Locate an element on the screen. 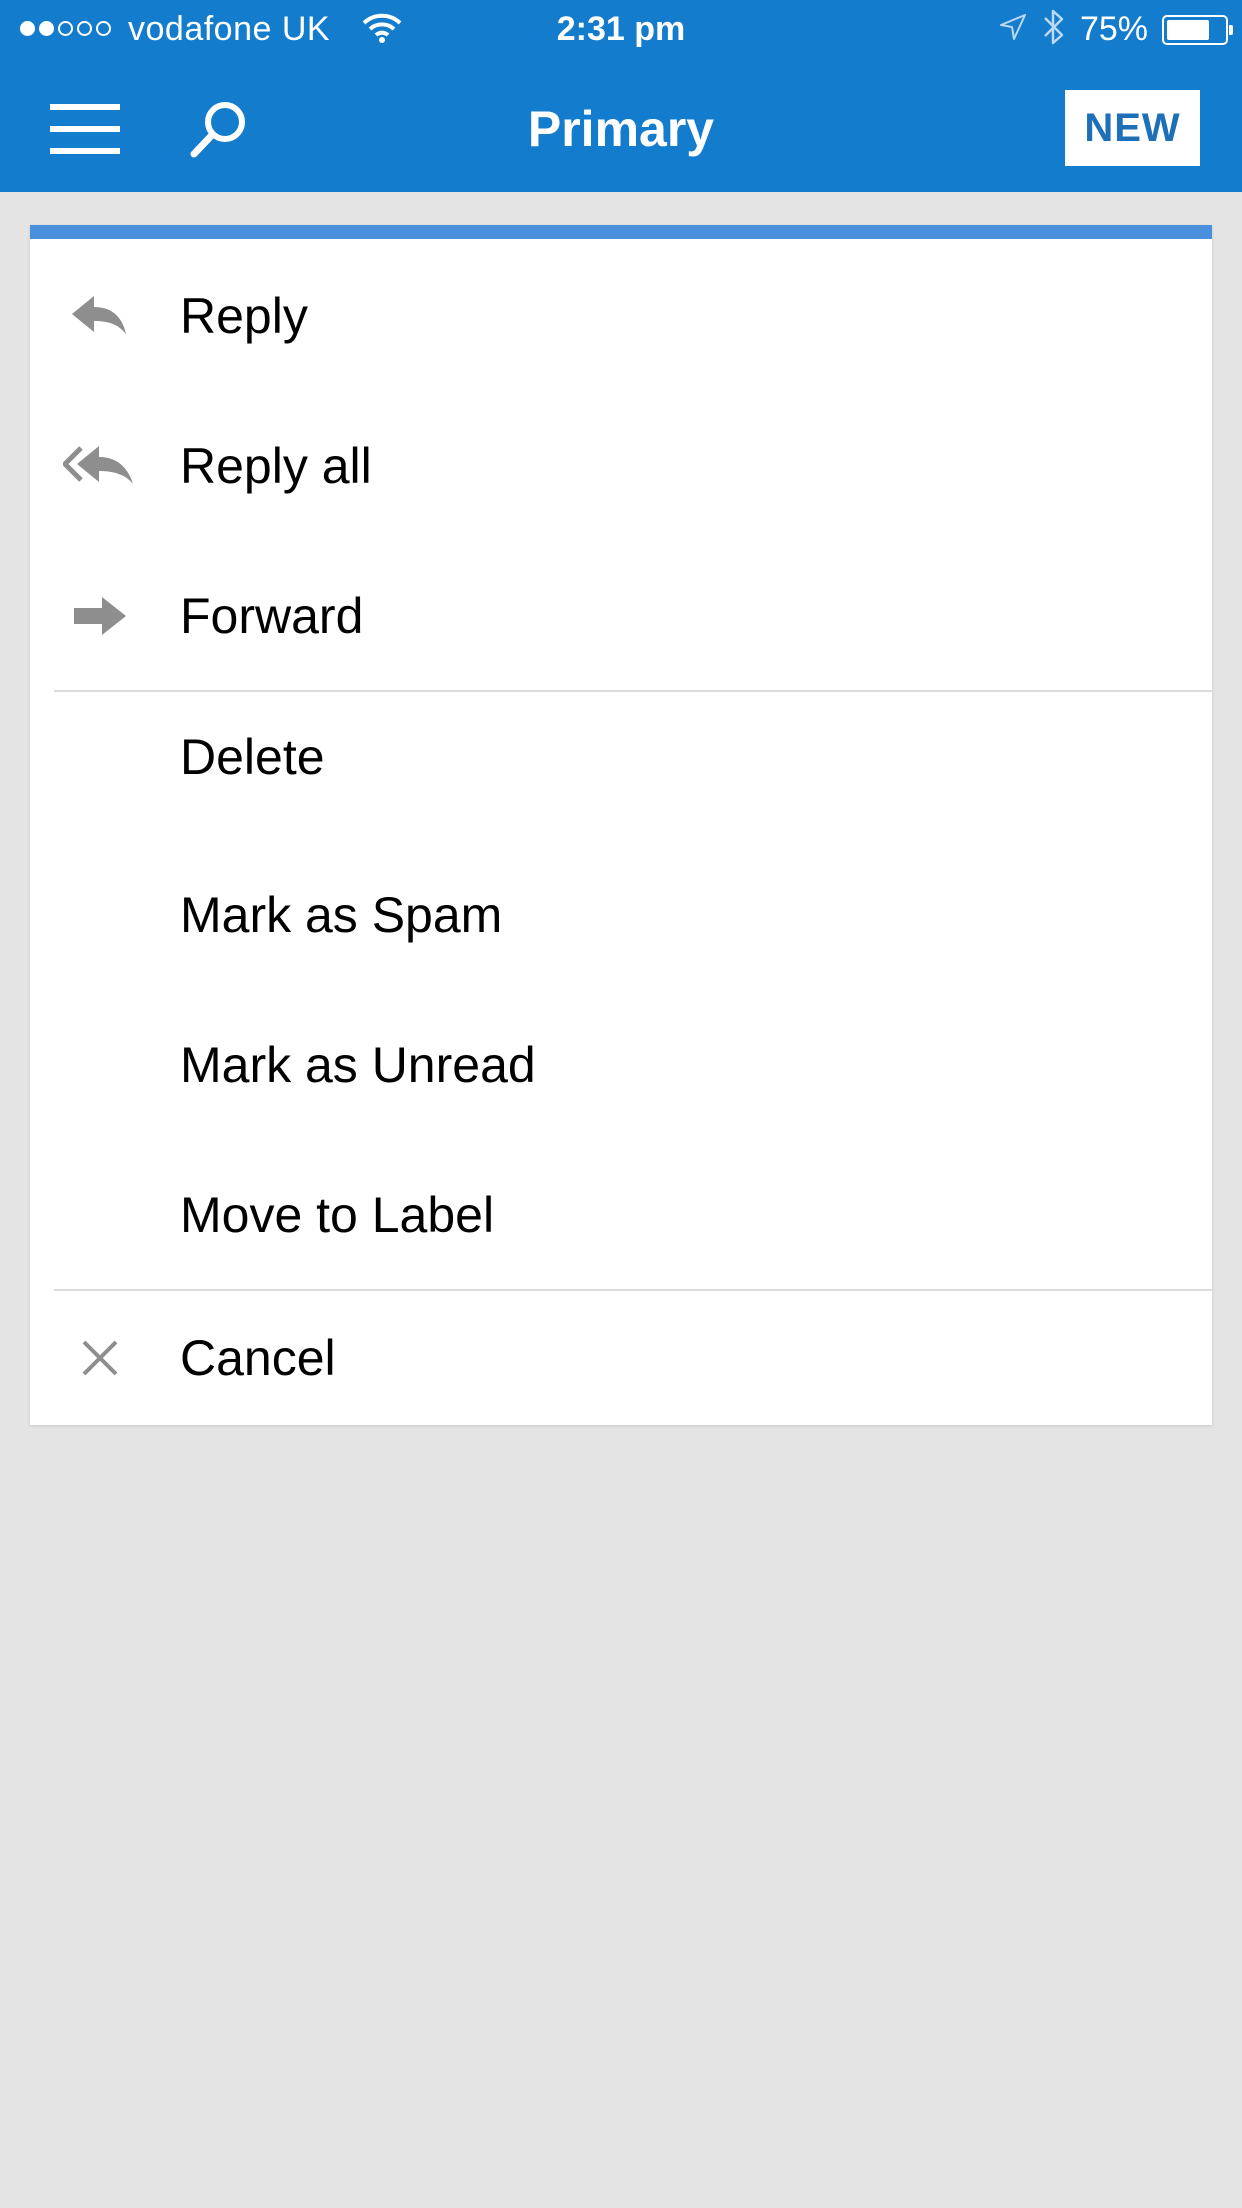 The width and height of the screenshot is (1242, 2208). forward-button: Forward is located at coordinates (621, 616).